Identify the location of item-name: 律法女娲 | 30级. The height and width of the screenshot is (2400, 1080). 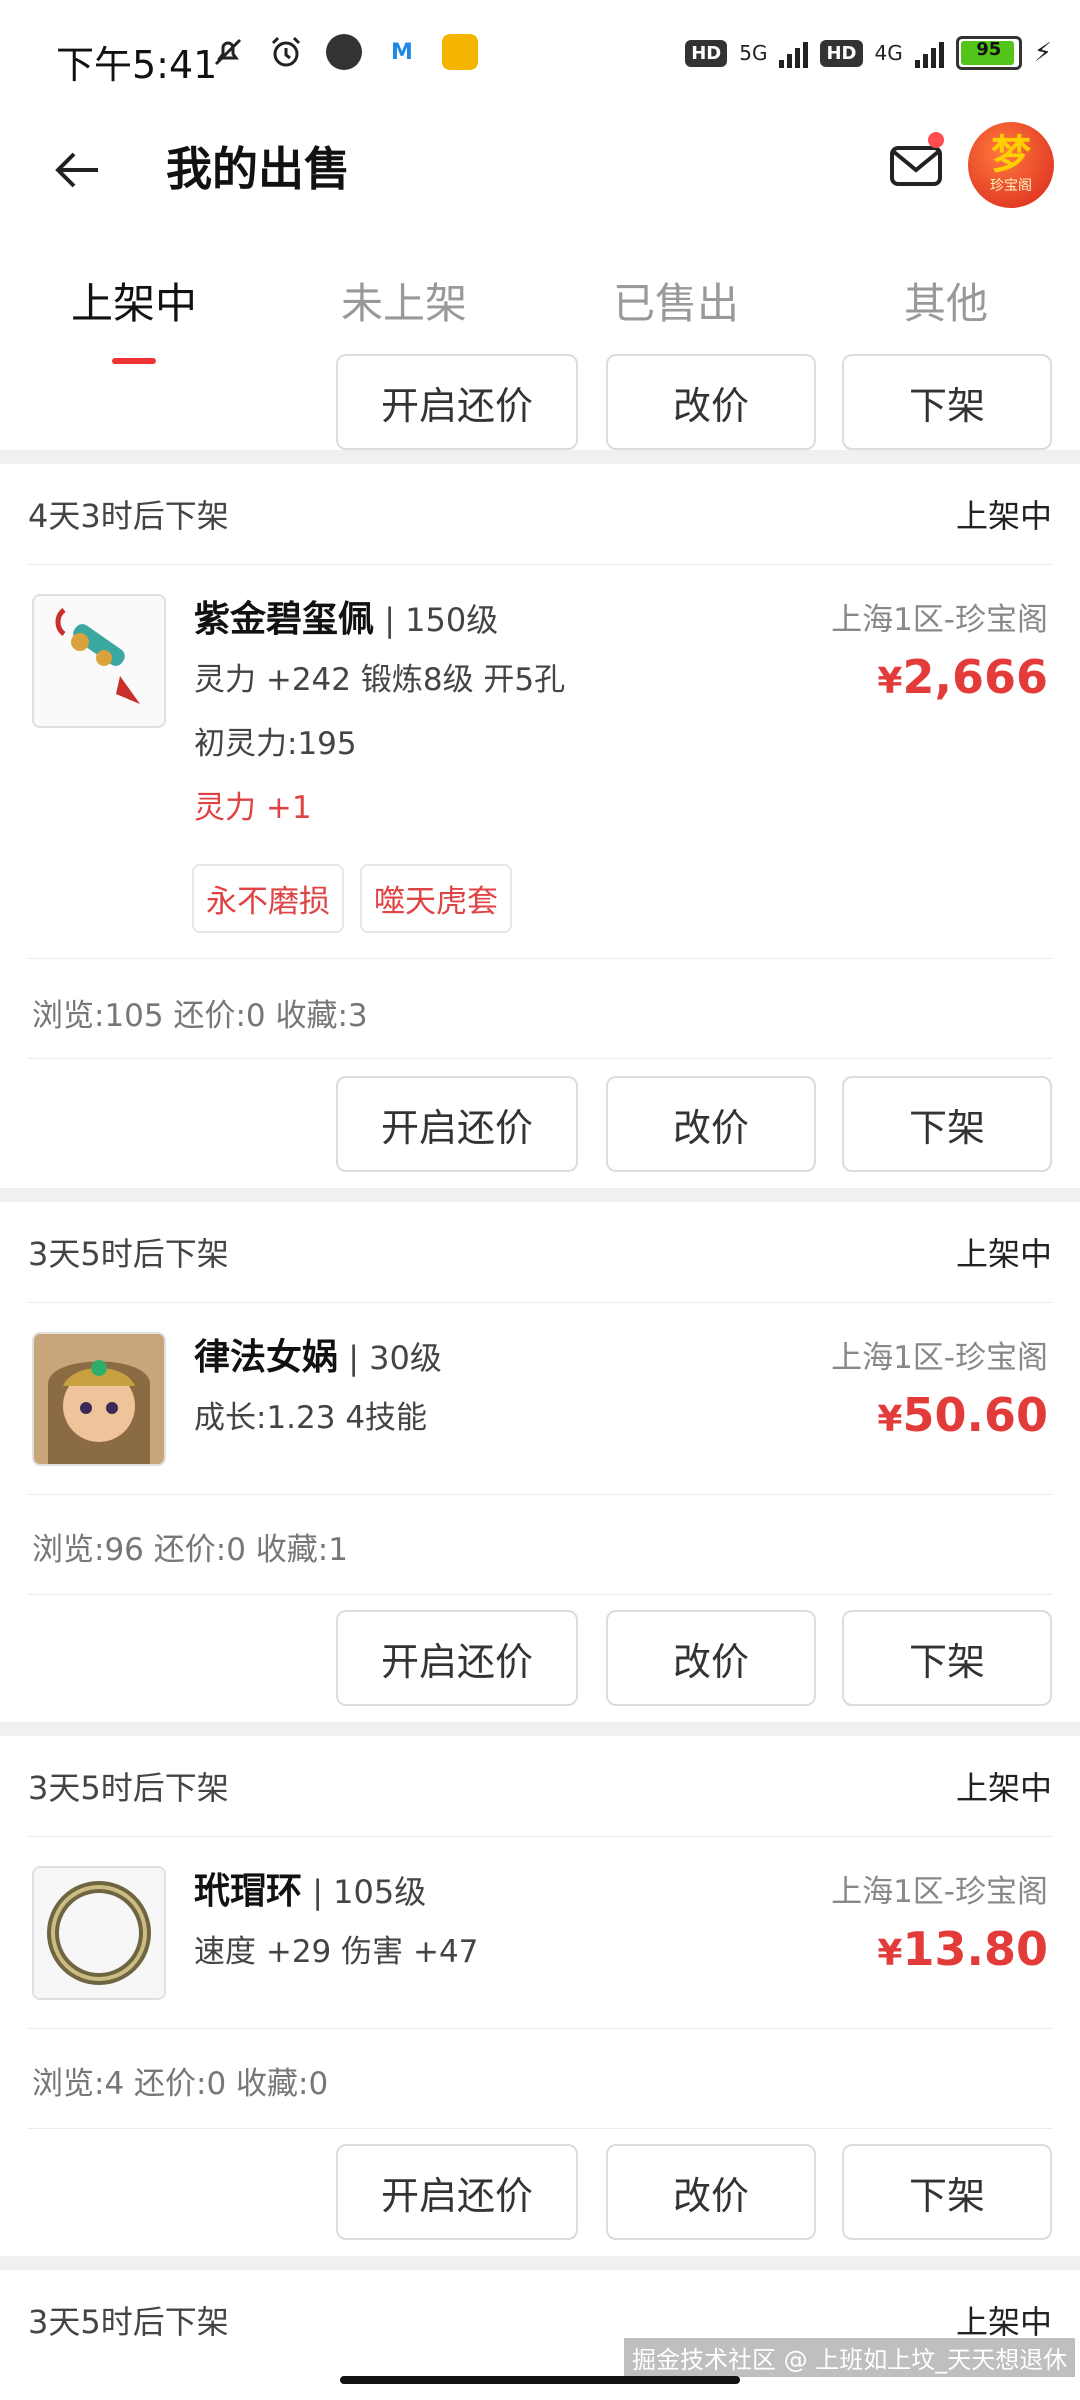
(318, 1357).